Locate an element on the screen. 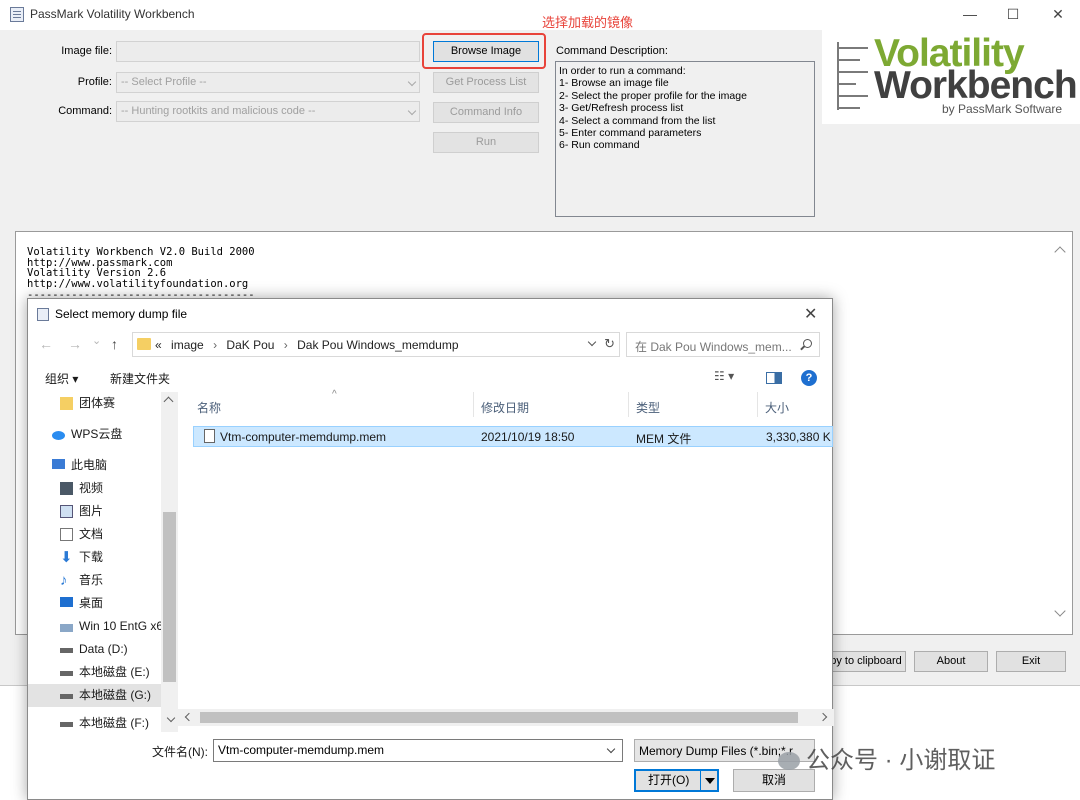  back-arrow-icon: ← is located at coordinates (46, 344).